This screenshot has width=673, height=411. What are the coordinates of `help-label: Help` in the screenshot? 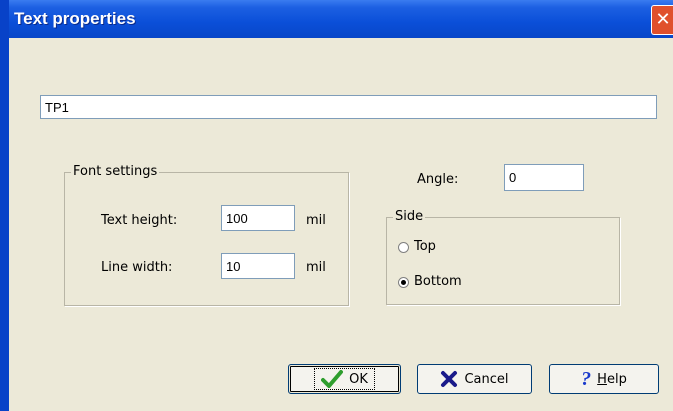 It's located at (612, 379).